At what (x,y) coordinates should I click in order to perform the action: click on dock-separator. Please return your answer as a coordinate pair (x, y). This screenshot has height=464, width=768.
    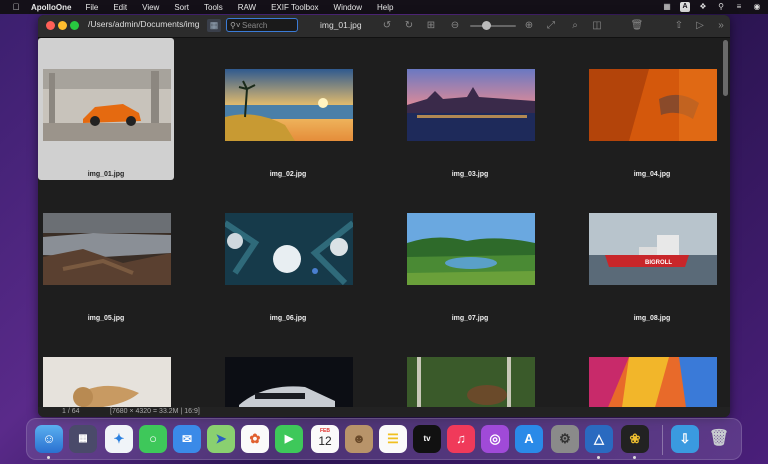
    Looking at the image, I should click on (662, 440).